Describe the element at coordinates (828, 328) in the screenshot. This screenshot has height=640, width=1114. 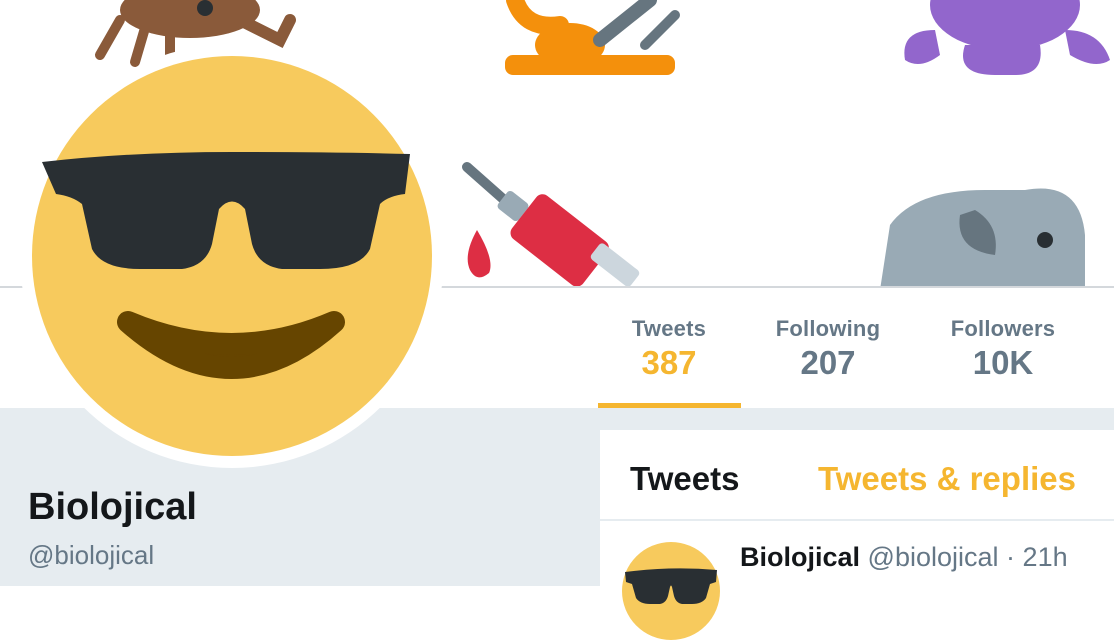
I see `stat-following-label: Following` at that location.